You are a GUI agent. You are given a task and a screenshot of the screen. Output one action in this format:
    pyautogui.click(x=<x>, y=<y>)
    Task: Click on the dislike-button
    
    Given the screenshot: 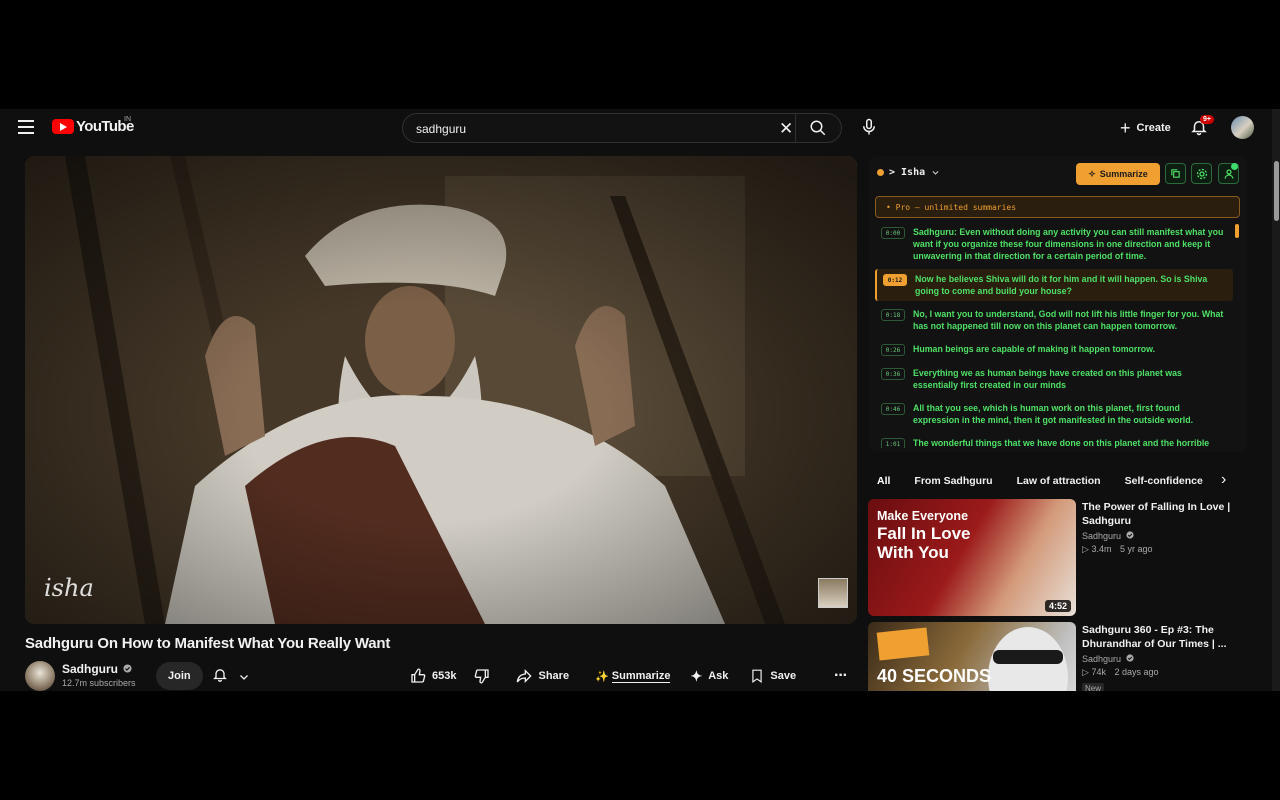 What is the action you would take?
    pyautogui.click(x=485, y=676)
    